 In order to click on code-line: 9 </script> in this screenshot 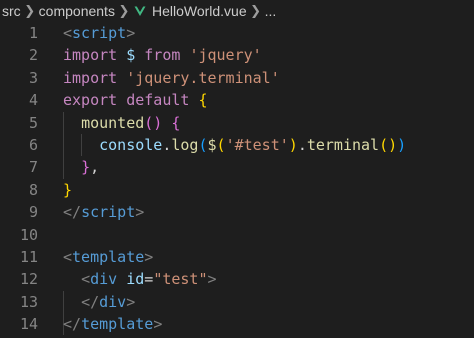, I will do `click(237, 212)`.